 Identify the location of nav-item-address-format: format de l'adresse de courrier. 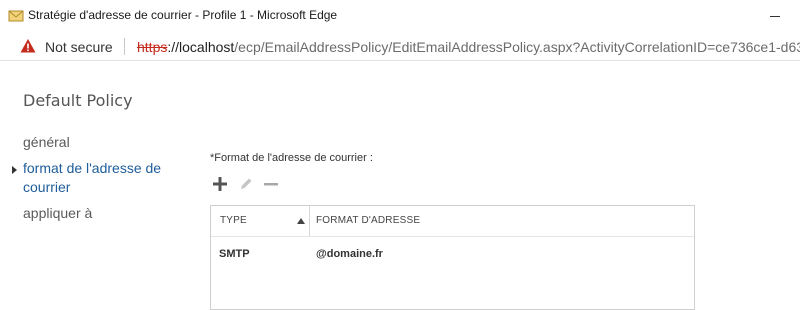
(92, 178).